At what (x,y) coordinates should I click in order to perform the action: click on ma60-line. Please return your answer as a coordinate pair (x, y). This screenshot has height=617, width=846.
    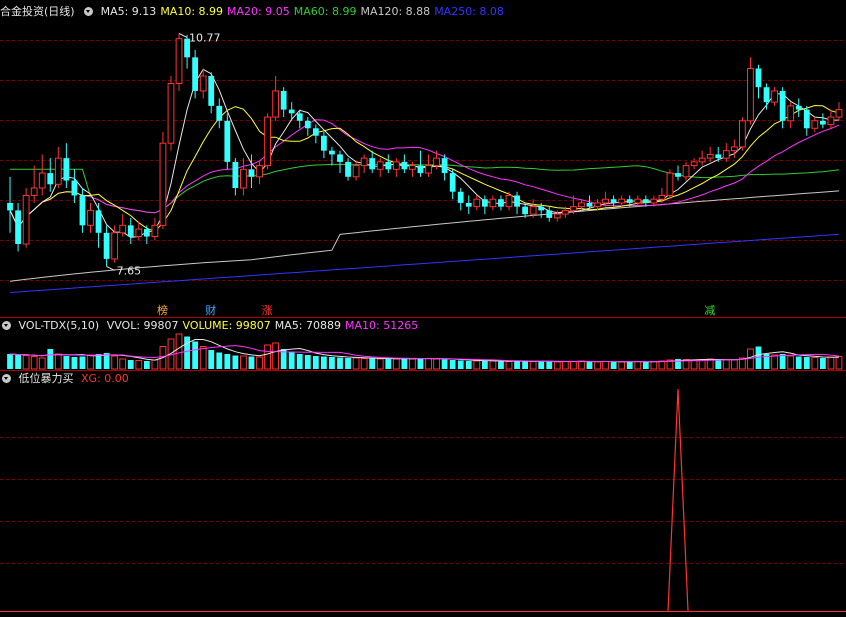
    Looking at the image, I should click on (425, 188).